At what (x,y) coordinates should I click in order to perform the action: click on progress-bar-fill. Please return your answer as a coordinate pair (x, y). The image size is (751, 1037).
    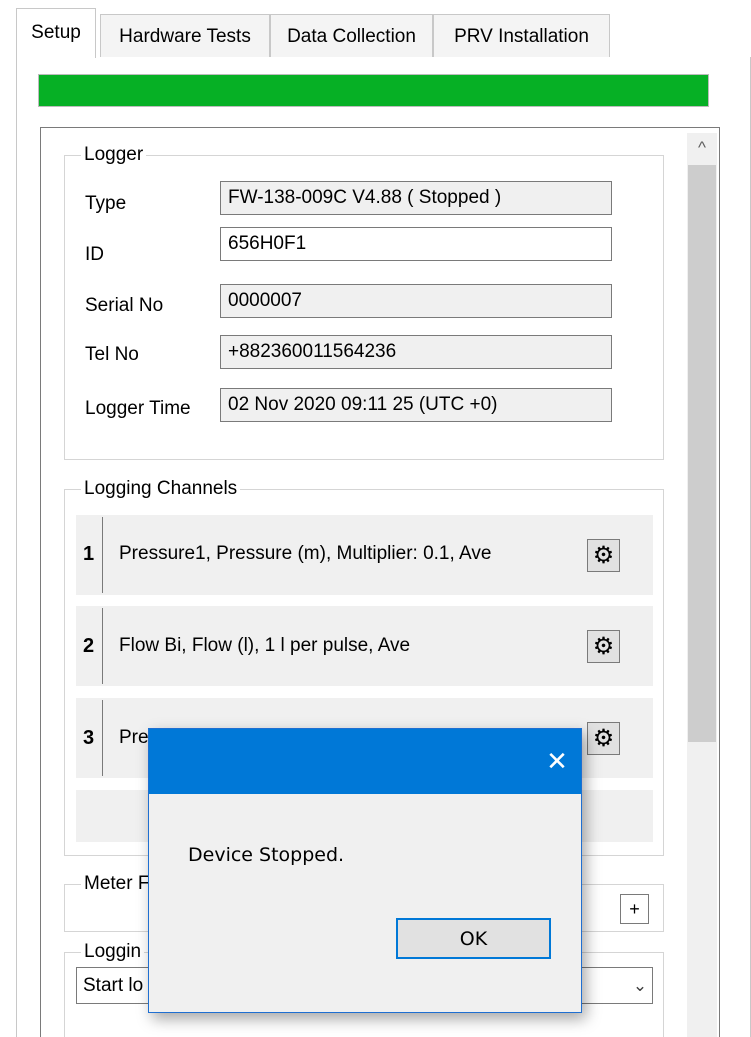
    Looking at the image, I should click on (373, 90).